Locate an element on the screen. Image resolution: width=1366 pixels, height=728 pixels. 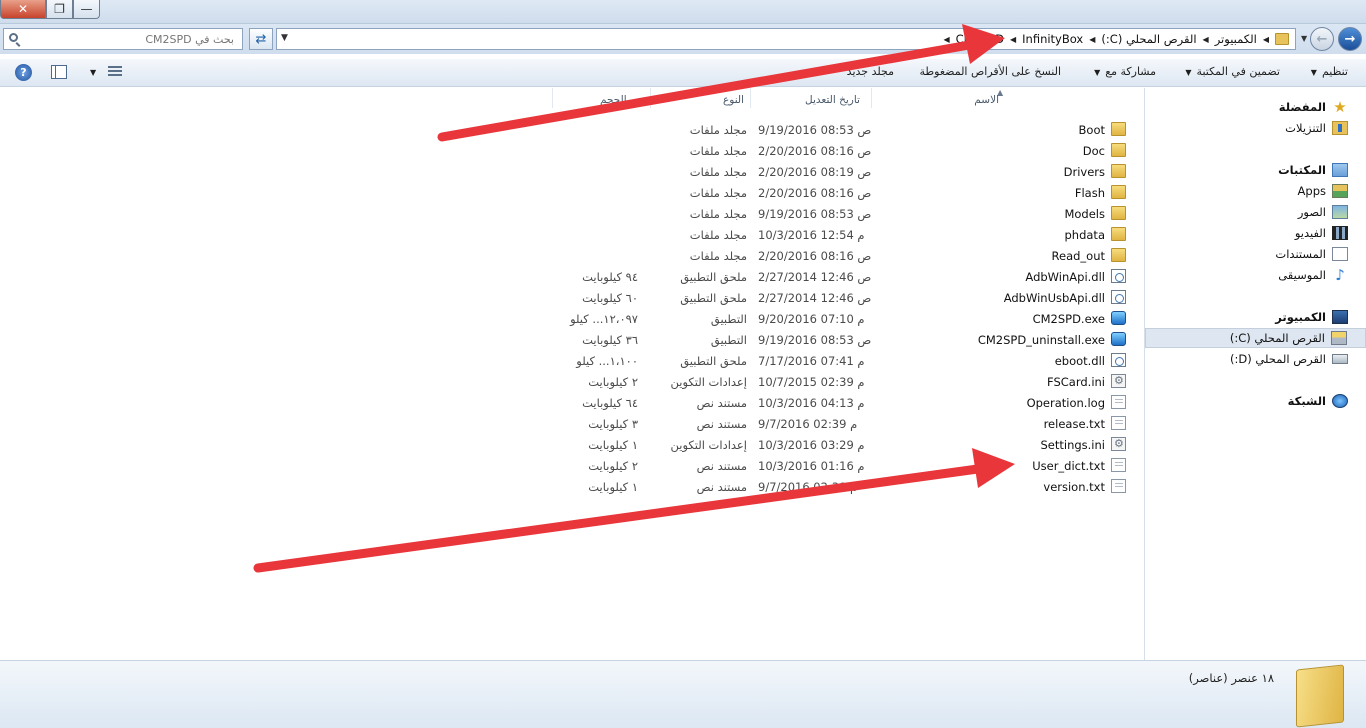
column-header-name: الاسم is located at coordinates (986, 100).